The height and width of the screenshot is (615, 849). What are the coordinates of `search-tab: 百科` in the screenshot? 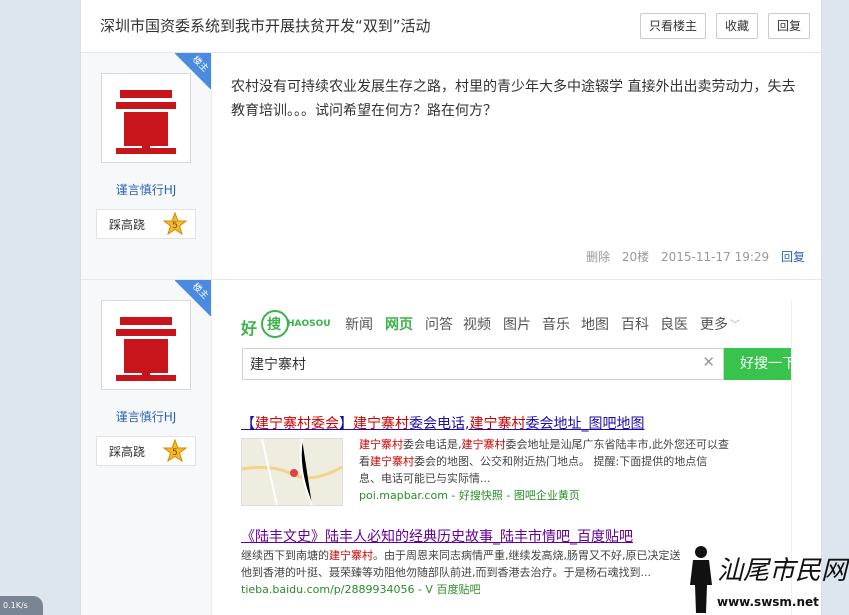 It's located at (635, 325).